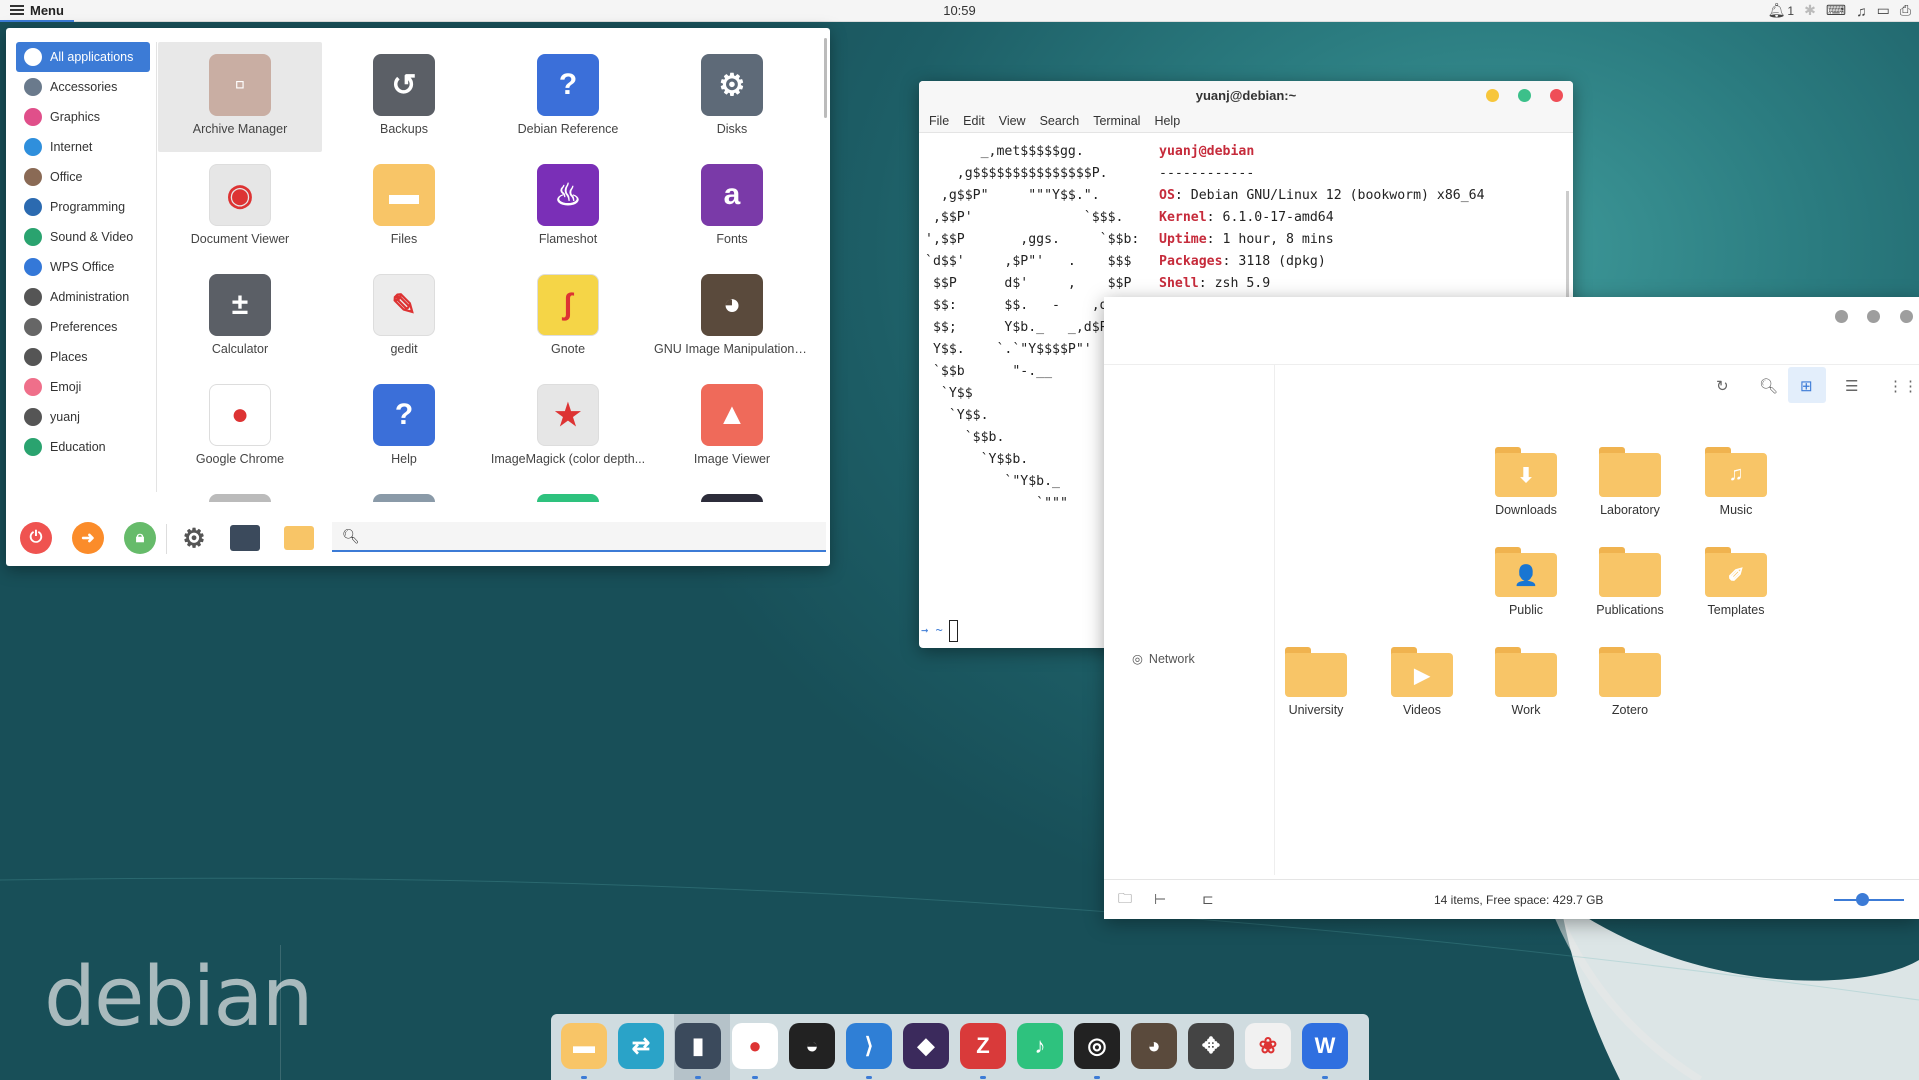 This screenshot has height=1080, width=1919. What do you see at coordinates (1163, 659) in the screenshot?
I see `sidebar-item-network: ◎ Network` at bounding box center [1163, 659].